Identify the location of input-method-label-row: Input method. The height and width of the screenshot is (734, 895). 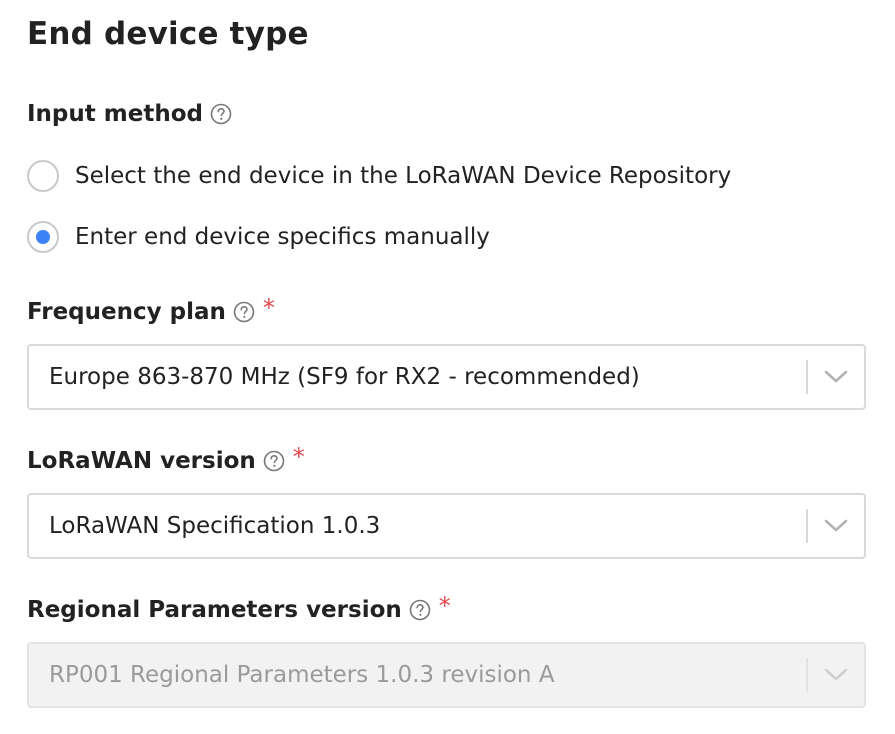
(129, 114).